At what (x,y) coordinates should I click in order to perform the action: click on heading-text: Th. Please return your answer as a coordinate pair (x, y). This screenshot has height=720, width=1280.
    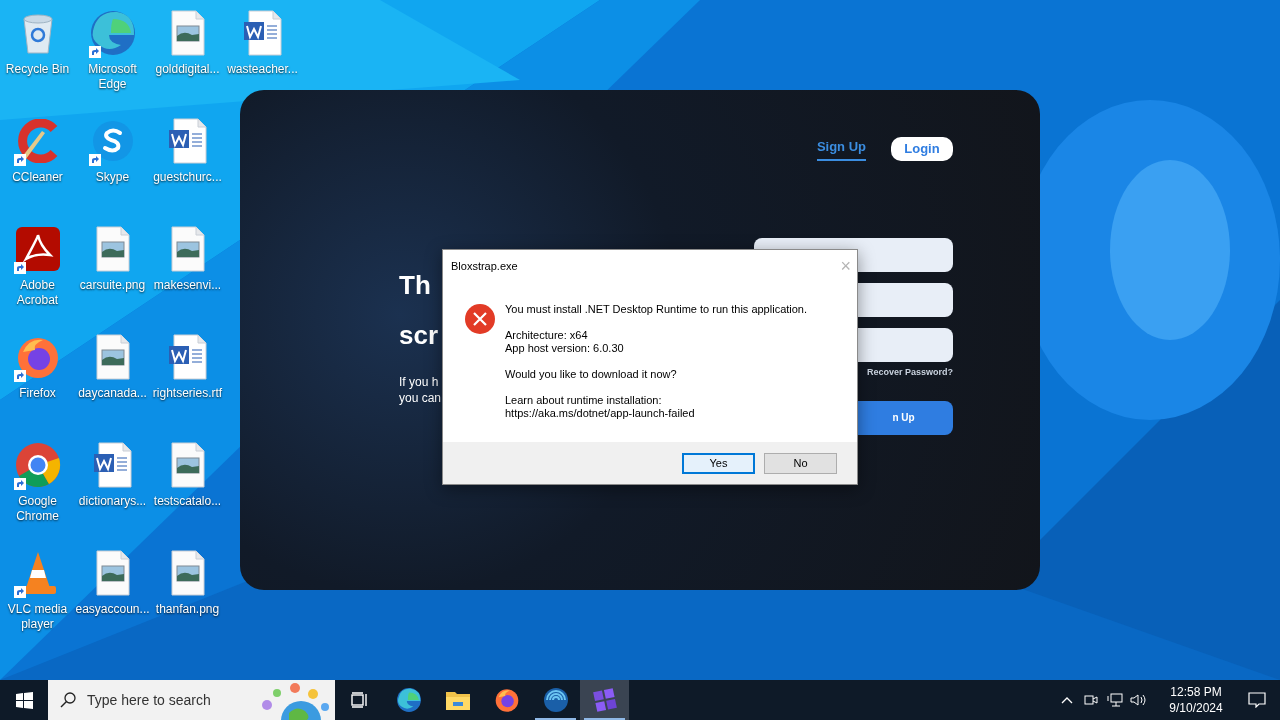
    Looking at the image, I should click on (415, 285).